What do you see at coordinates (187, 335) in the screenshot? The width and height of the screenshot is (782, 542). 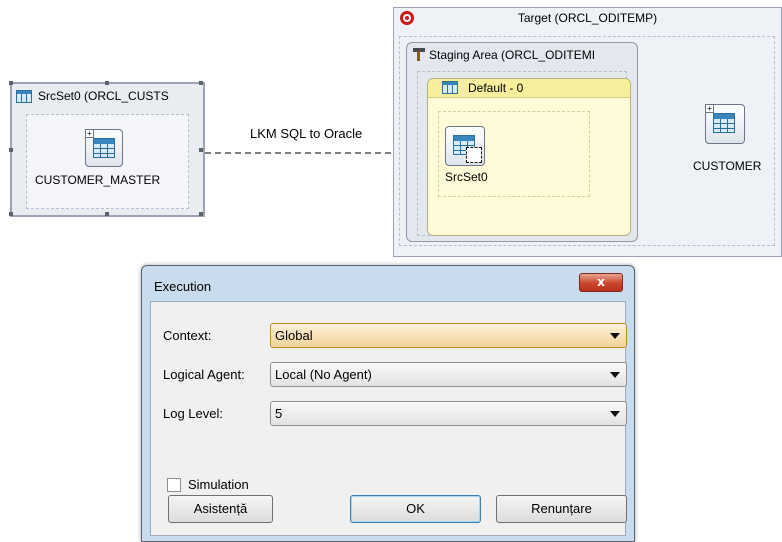 I see `context-label: Context:` at bounding box center [187, 335].